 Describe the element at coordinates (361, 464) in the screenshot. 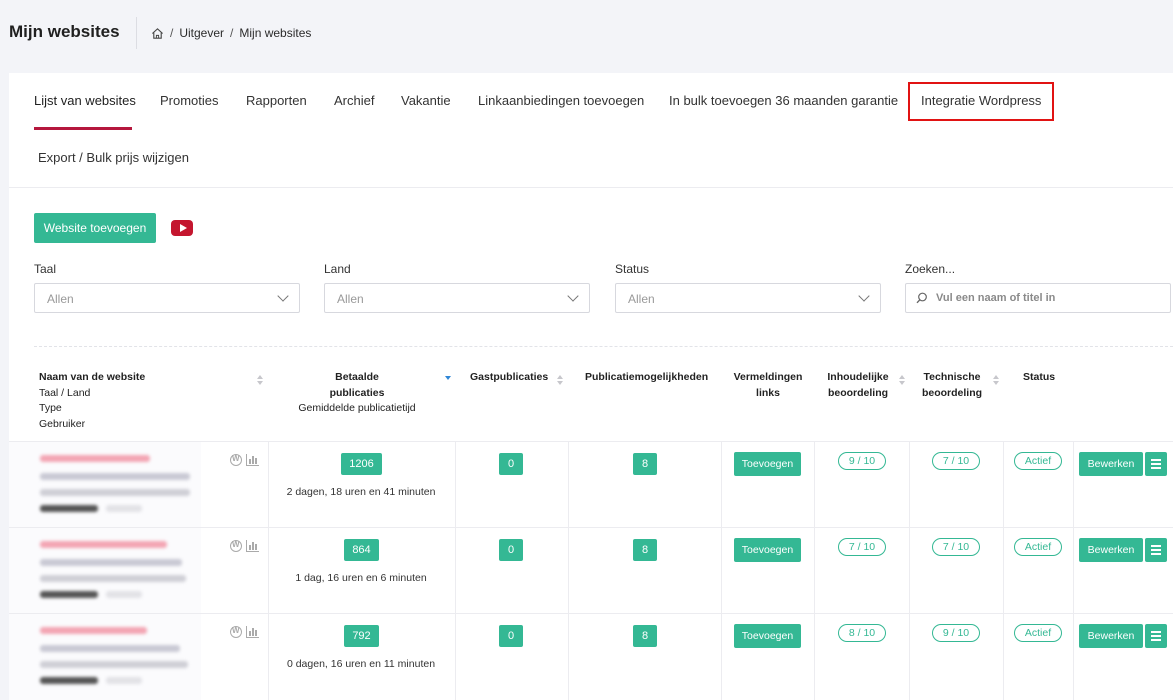

I see `paid-count-badge: 1206` at that location.